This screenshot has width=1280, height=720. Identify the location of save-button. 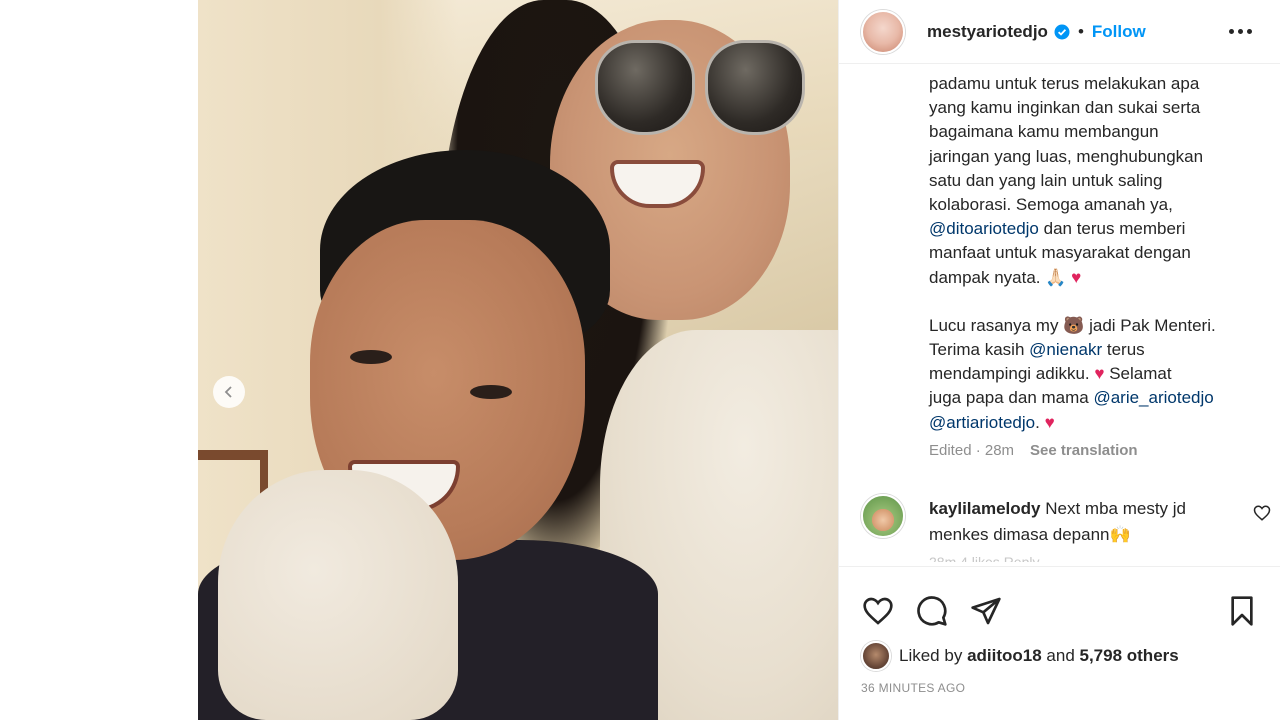
(1242, 611).